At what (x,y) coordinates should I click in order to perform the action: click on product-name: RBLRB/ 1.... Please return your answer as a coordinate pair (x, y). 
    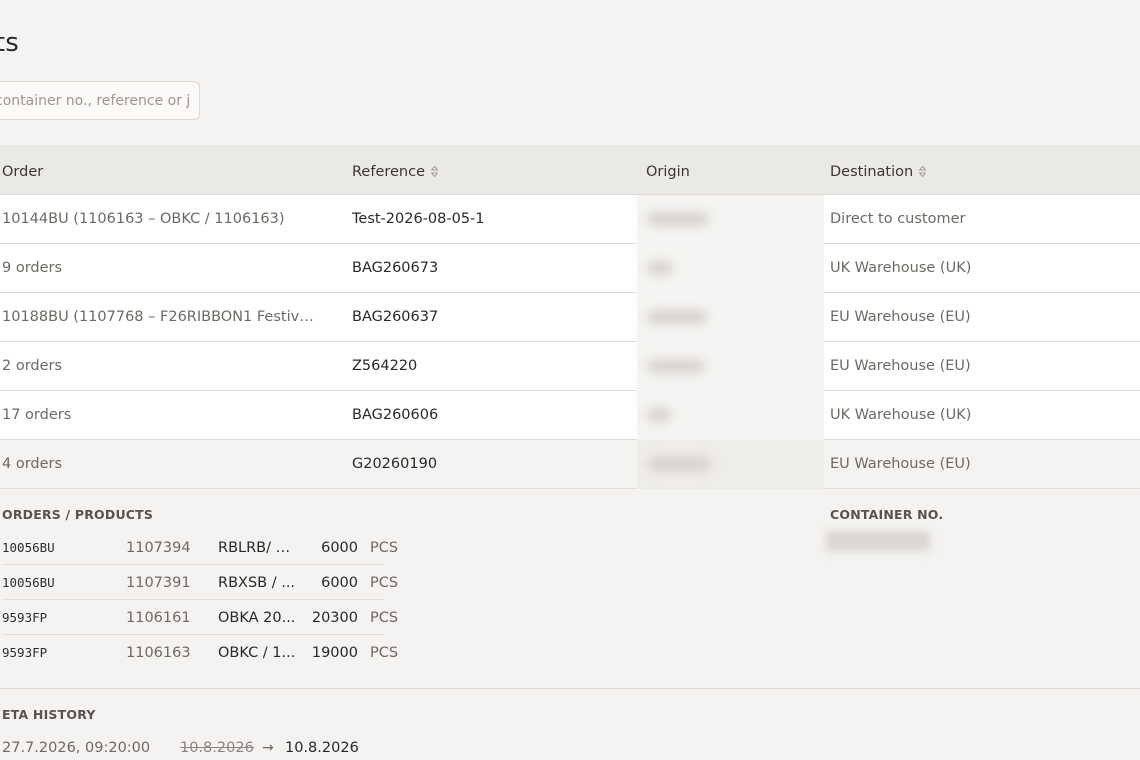
    Looking at the image, I should click on (258, 548).